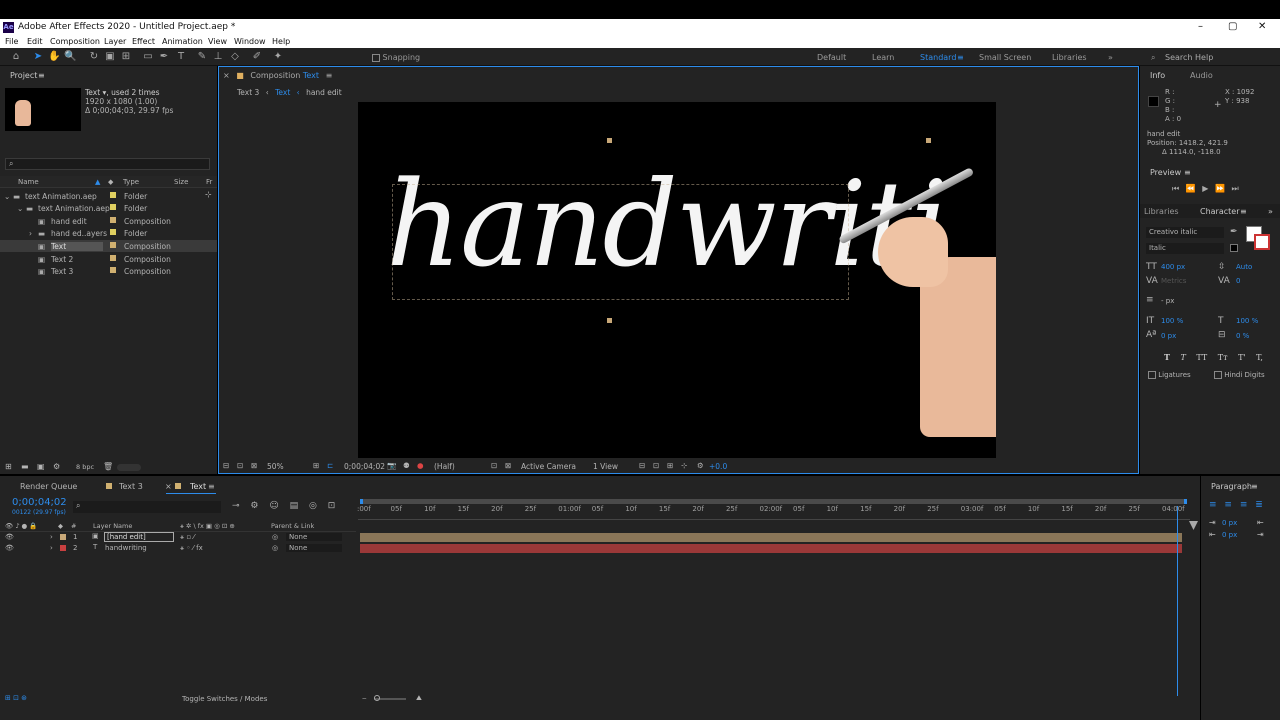 The height and width of the screenshot is (720, 1280). Describe the element at coordinates (1234, 232) in the screenshot. I see `eyedropper-icon: ✒` at that location.